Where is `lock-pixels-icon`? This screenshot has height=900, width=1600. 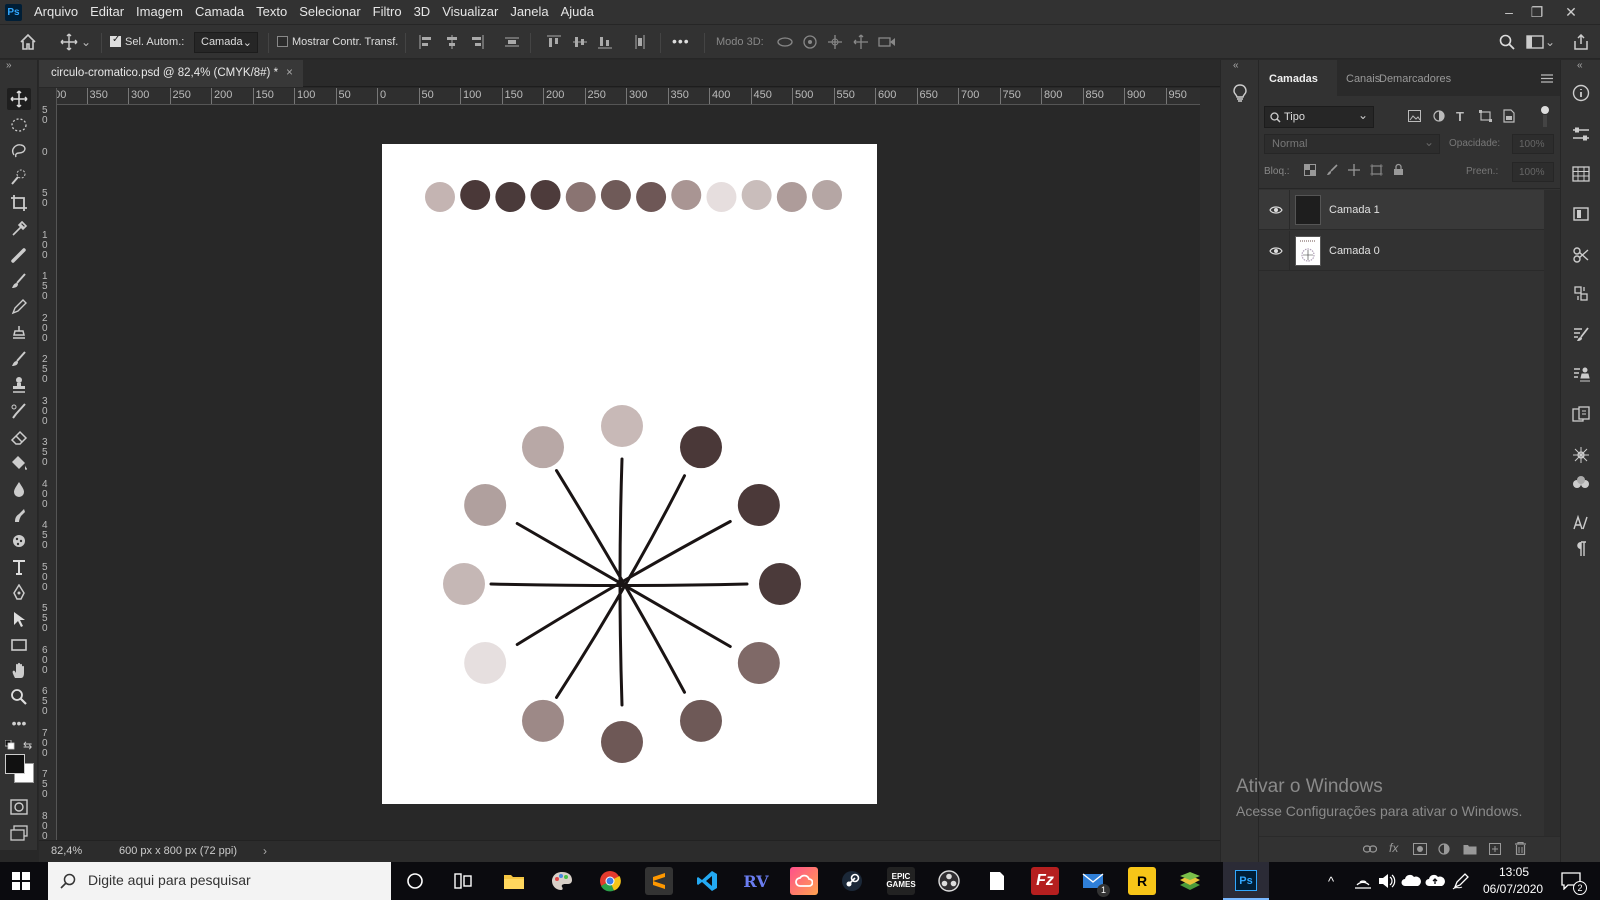
lock-pixels-icon is located at coordinates (1332, 170).